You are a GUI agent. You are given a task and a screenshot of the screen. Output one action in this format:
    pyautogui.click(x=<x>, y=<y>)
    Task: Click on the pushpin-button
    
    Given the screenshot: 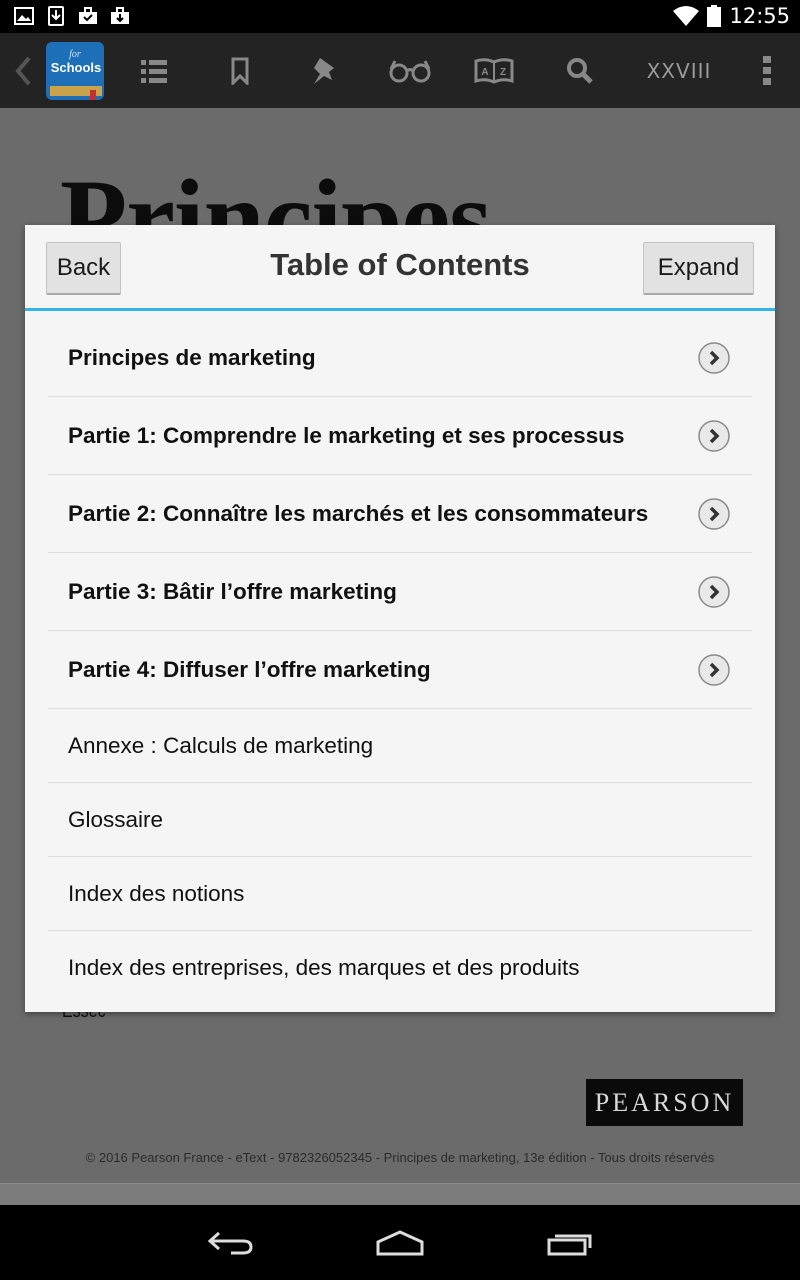 What is the action you would take?
    pyautogui.click(x=324, y=70)
    